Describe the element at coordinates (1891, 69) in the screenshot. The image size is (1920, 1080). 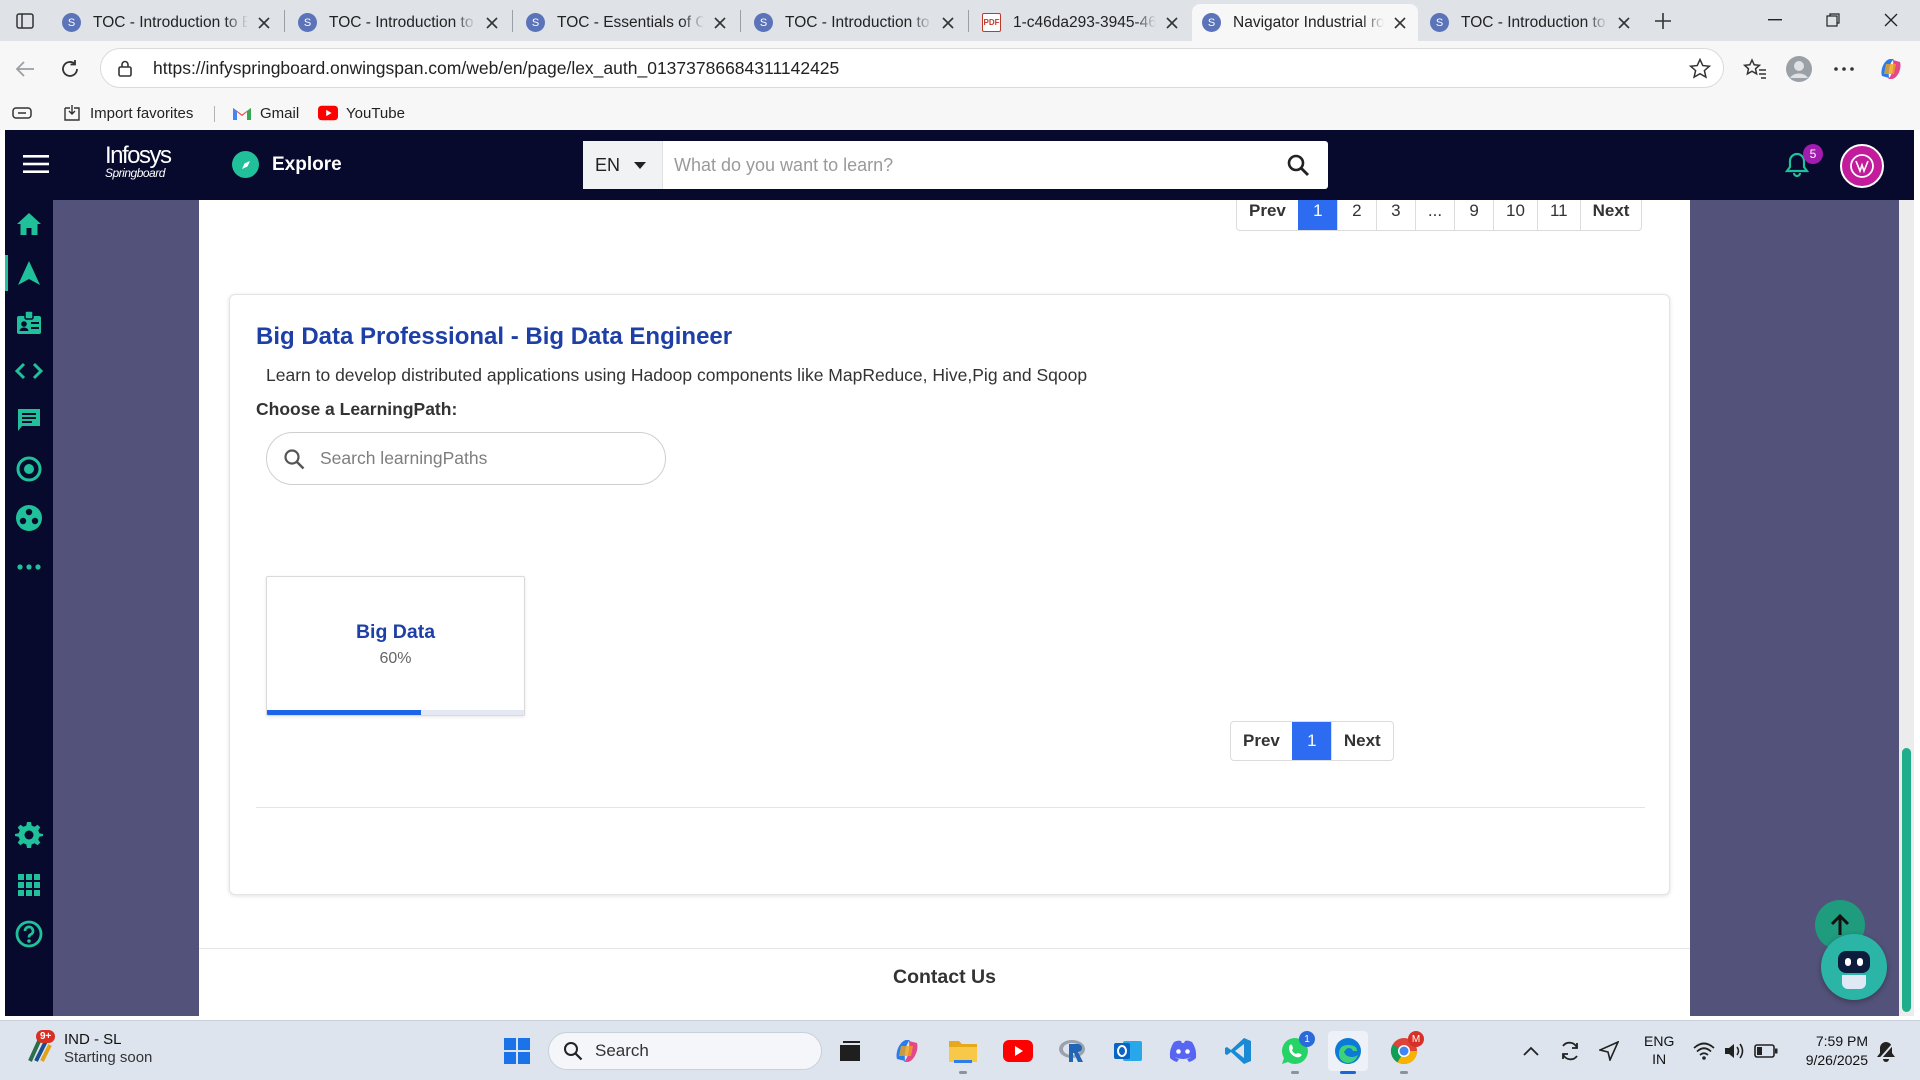
I see `copilot-icon` at that location.